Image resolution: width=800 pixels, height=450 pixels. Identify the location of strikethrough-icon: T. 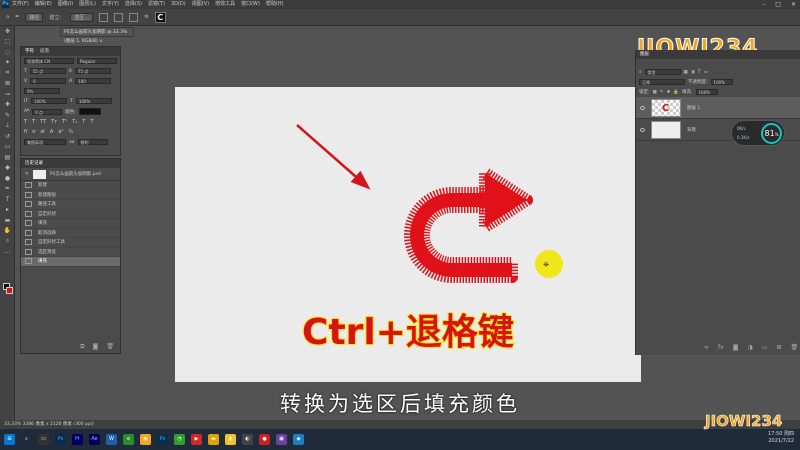
(91, 122).